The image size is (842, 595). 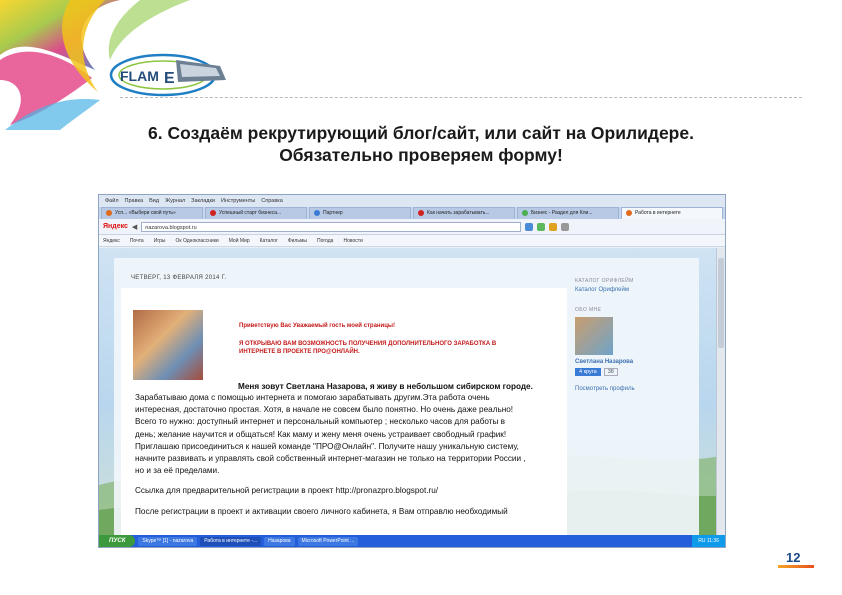 What do you see at coordinates (793, 557) in the screenshot?
I see `page-number: 12` at bounding box center [793, 557].